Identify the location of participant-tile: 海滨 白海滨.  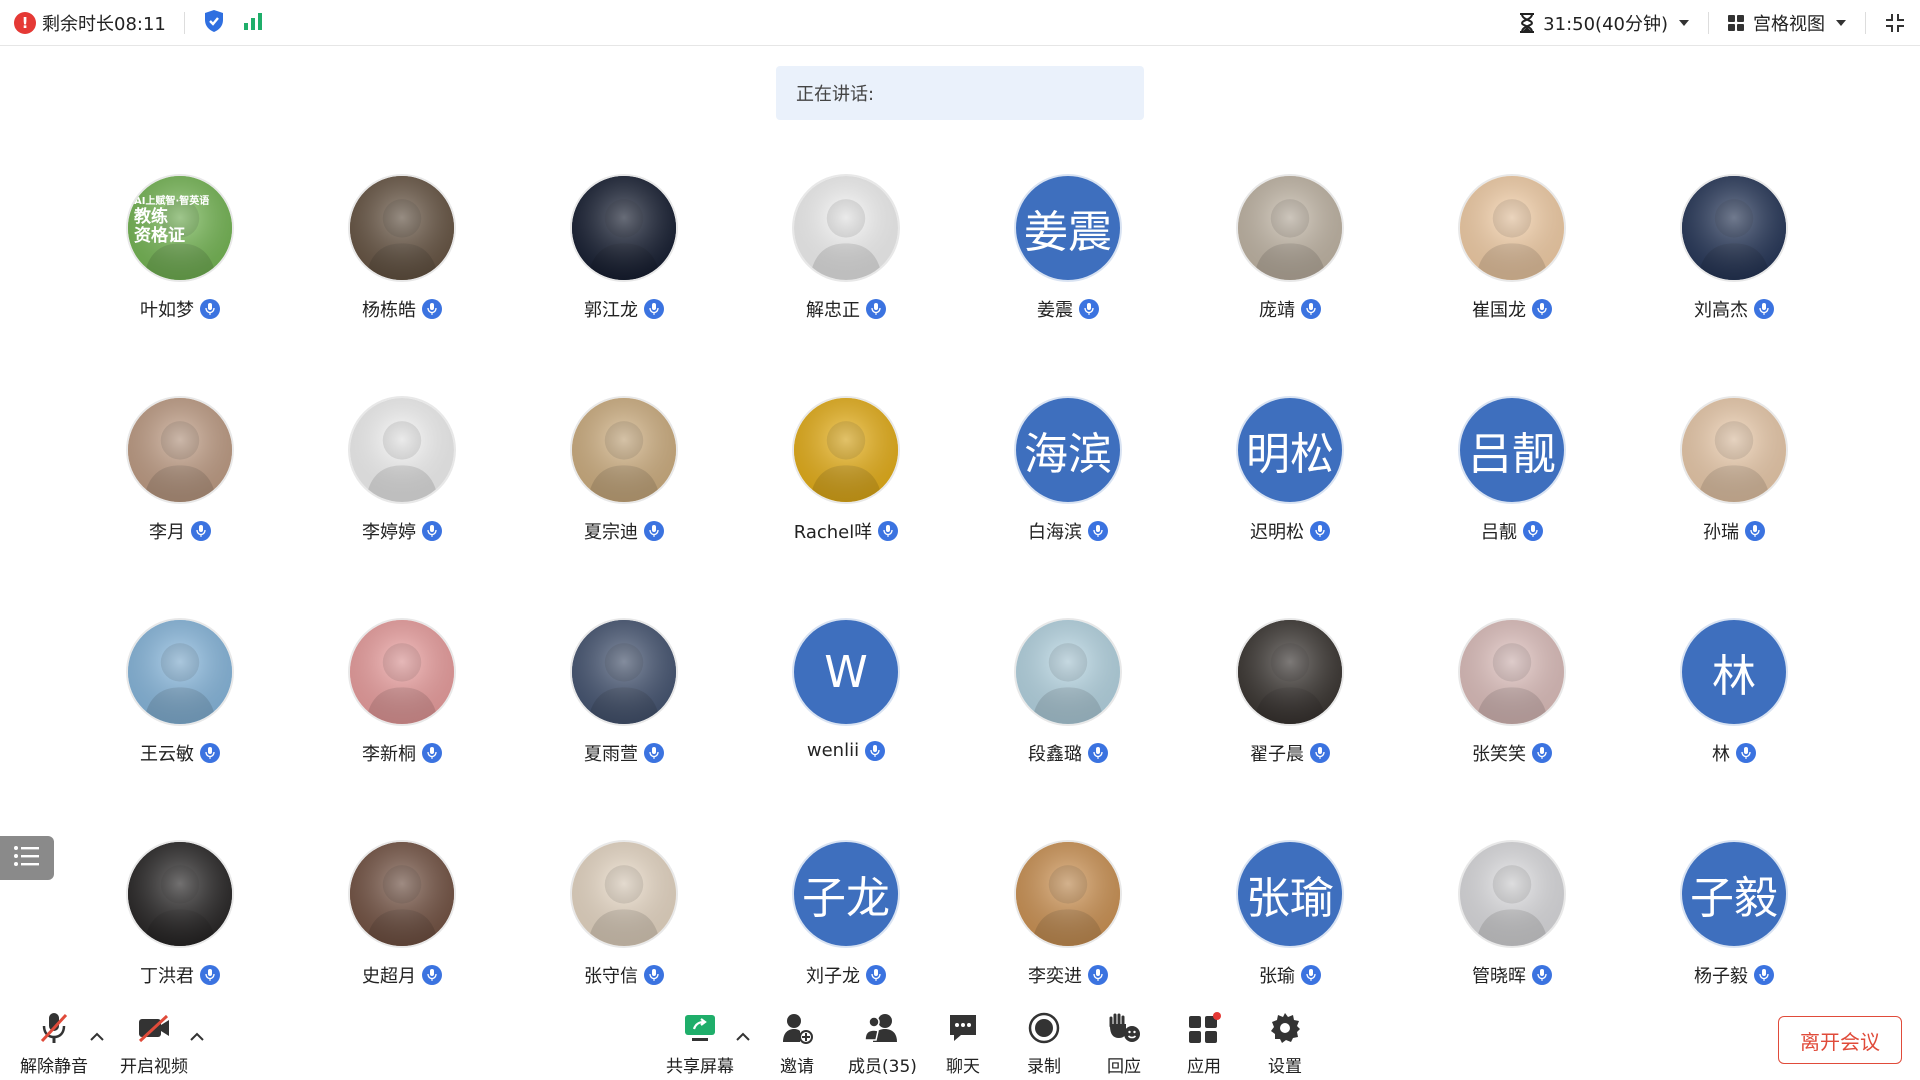
(1068, 481).